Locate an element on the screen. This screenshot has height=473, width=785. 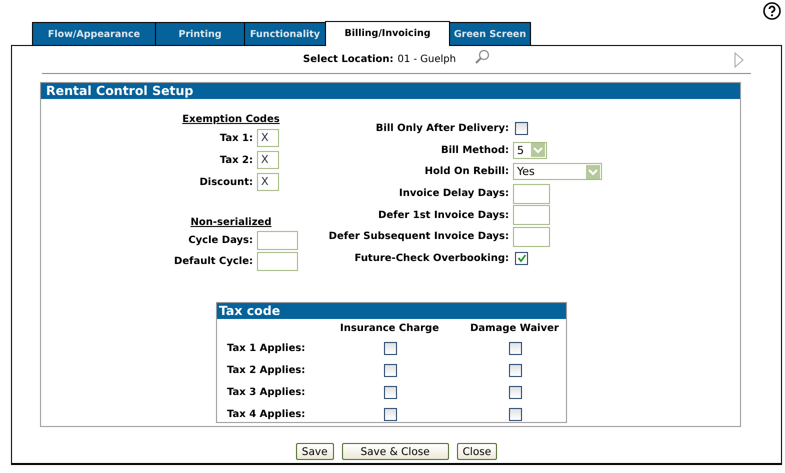
field-label: Tax 1: is located at coordinates (236, 138).